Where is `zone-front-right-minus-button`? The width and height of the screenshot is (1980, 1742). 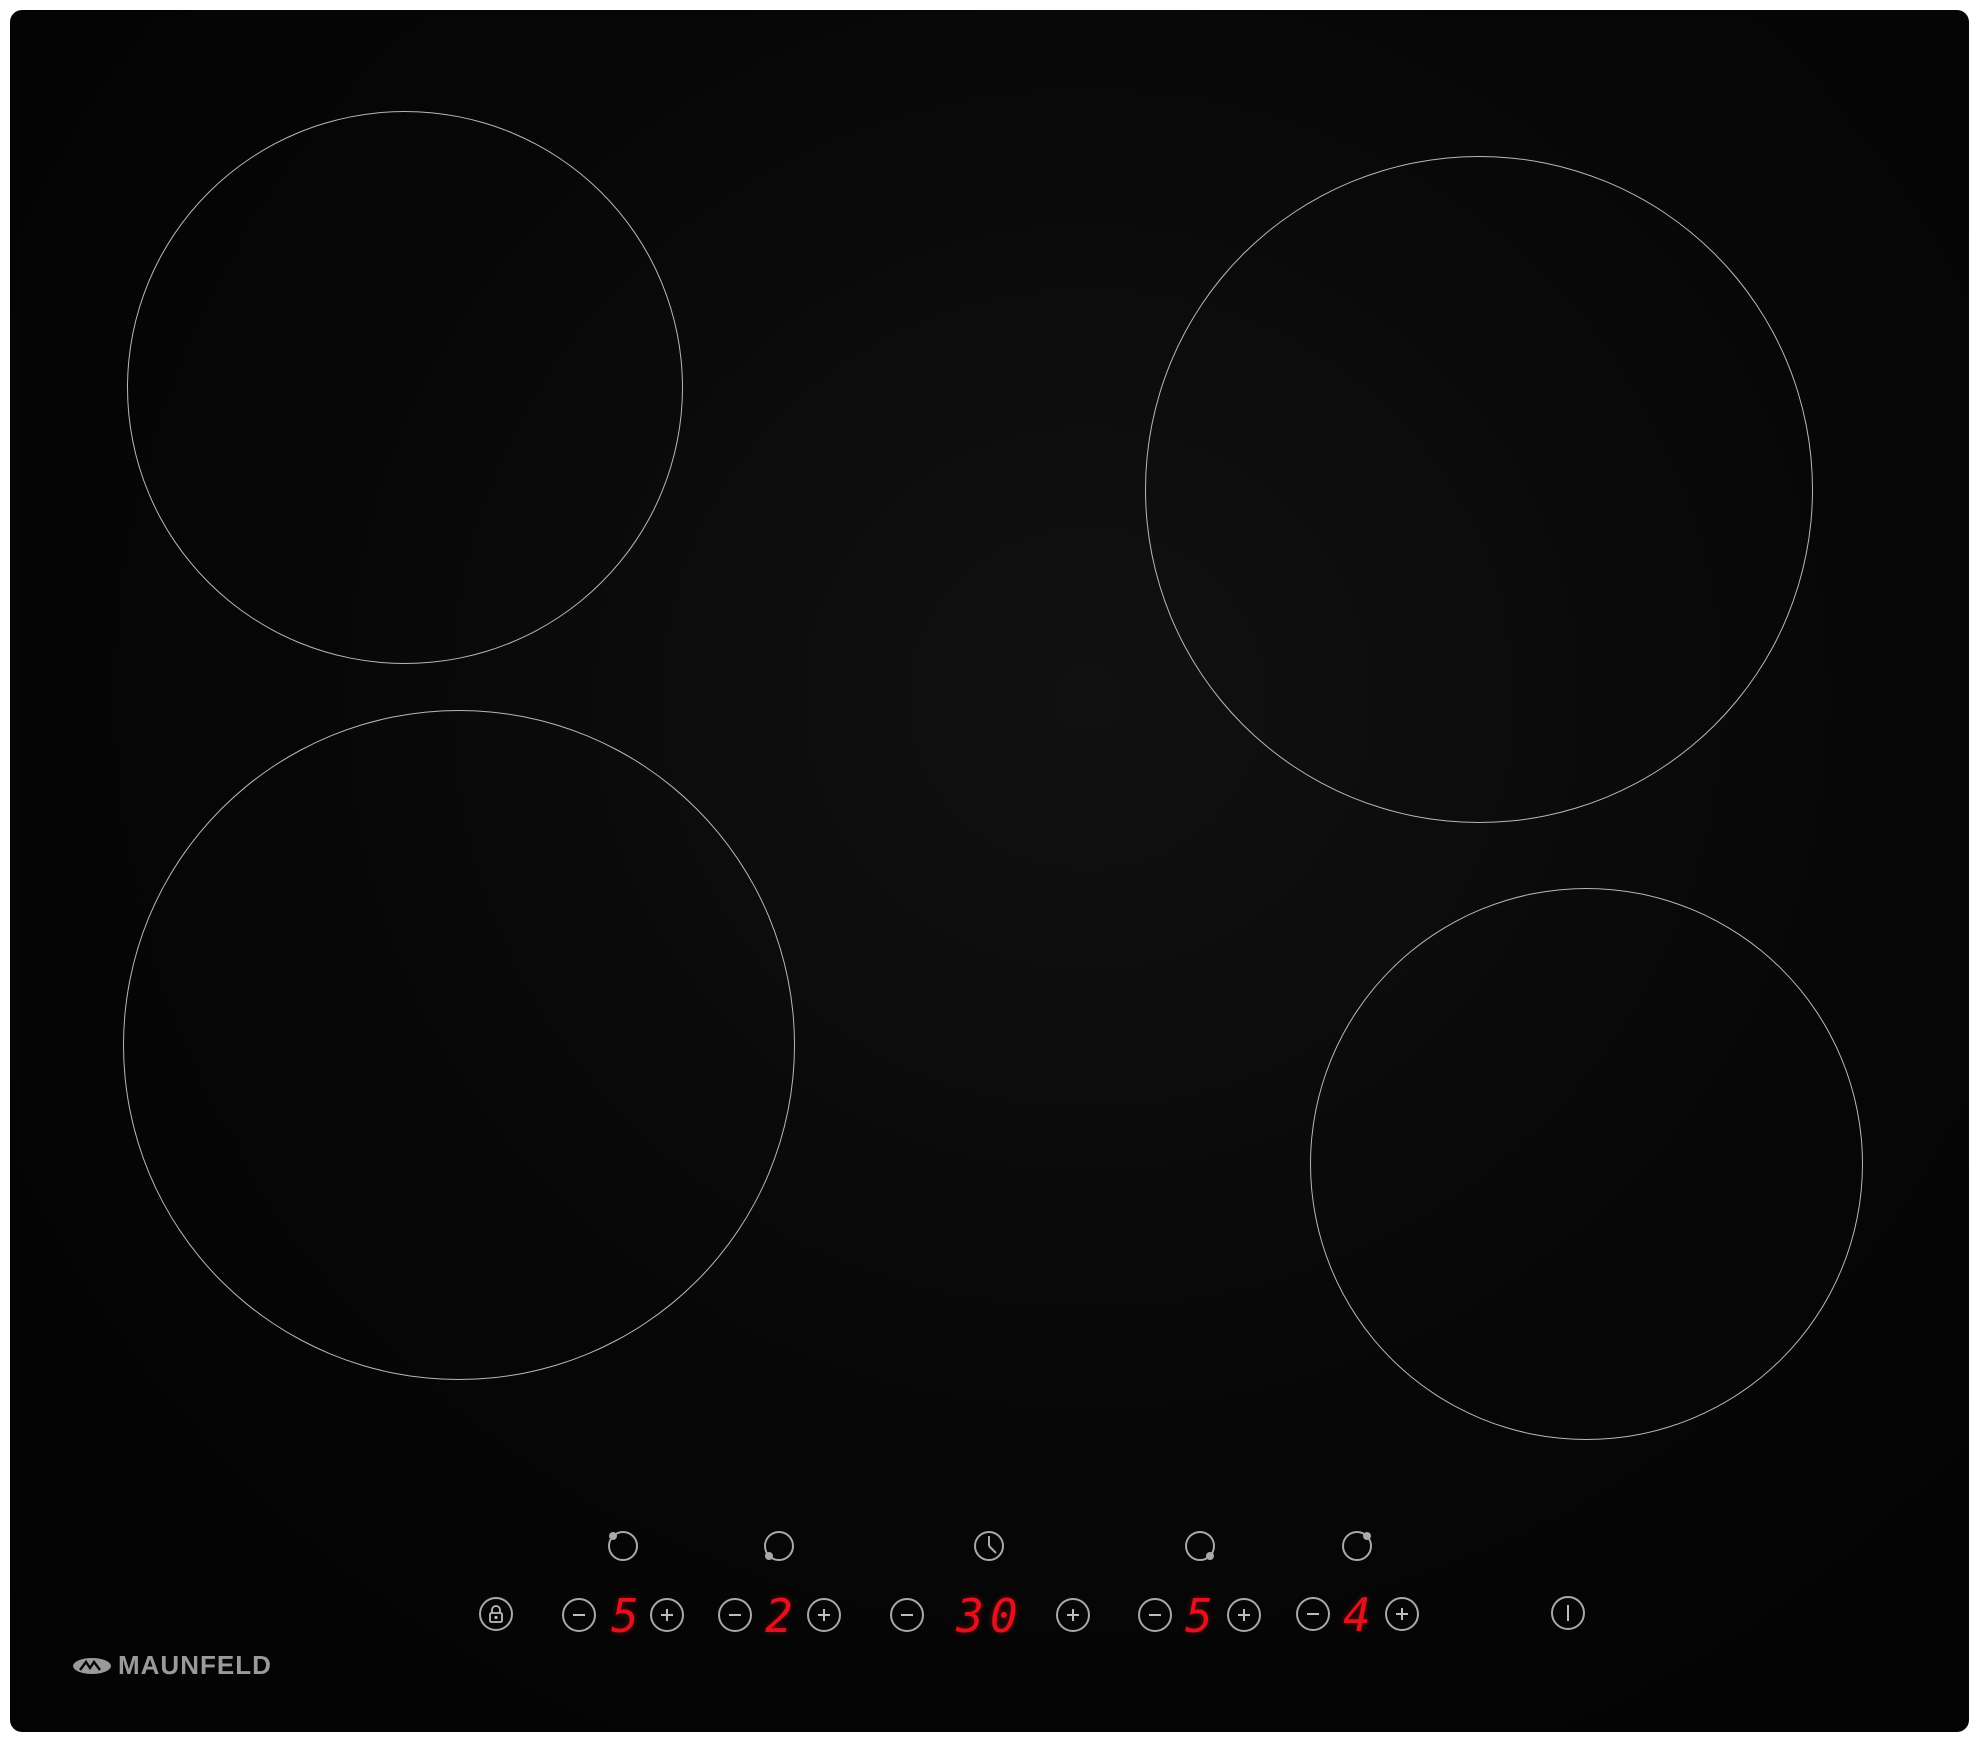
zone-front-right-minus-button is located at coordinates (1155, 1615).